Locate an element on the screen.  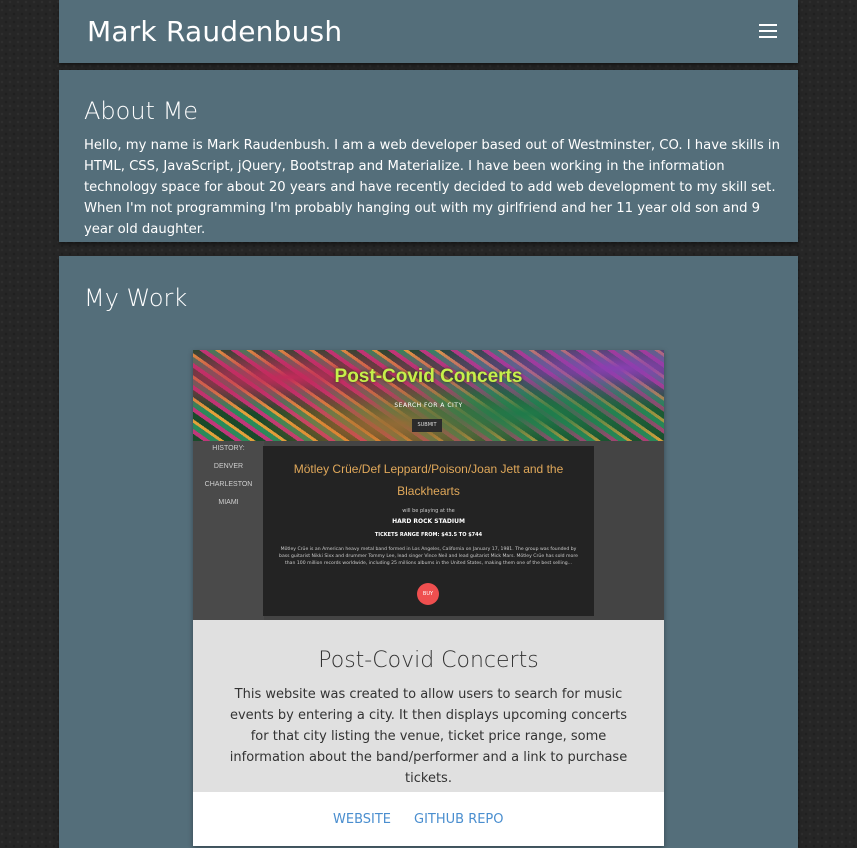
screenshot-history-label: HISTORY: is located at coordinates (228, 448).